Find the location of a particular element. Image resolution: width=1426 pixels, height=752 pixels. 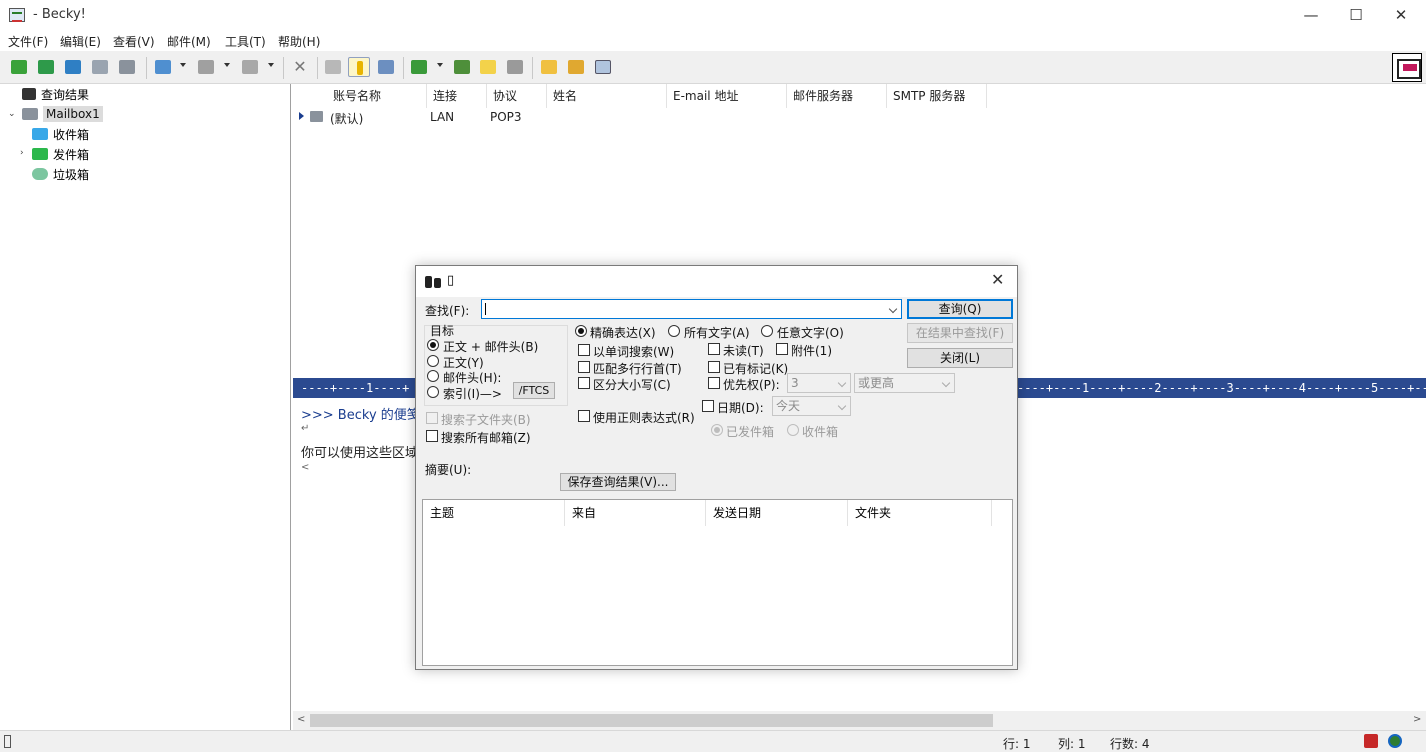

search-button: 查询(Q) is located at coordinates (960, 309).